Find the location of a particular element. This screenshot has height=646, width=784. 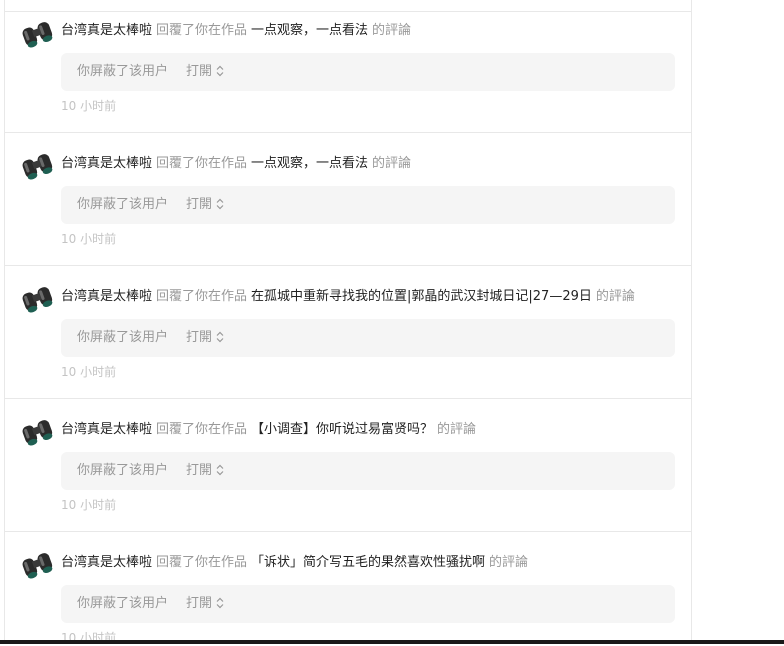

notification-line: 台湾真是太棒啦 回覆了你在作品 「诉状」简介写五毛的果然喜欢性骚扰啊 的評論 is located at coordinates (294, 563).